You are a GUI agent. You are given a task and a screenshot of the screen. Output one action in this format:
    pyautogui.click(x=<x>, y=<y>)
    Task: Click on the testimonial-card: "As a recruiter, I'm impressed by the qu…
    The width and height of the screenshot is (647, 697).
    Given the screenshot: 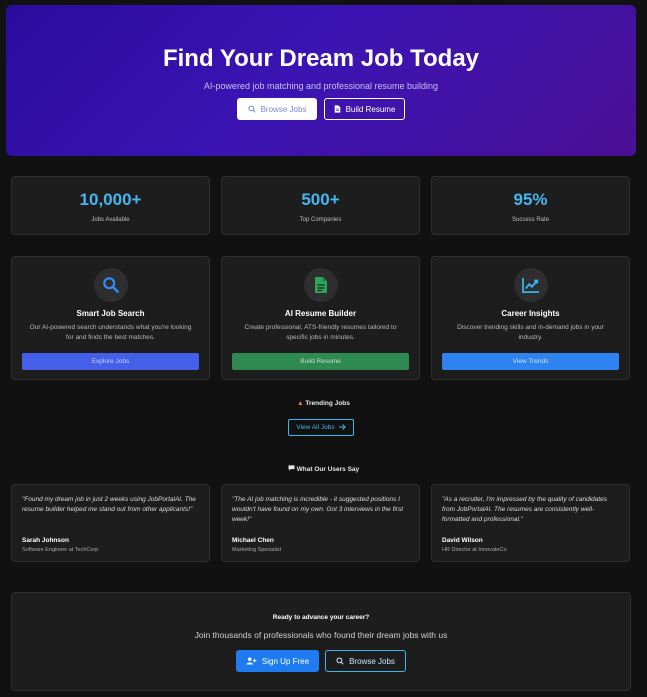 What is the action you would take?
    pyautogui.click(x=530, y=523)
    